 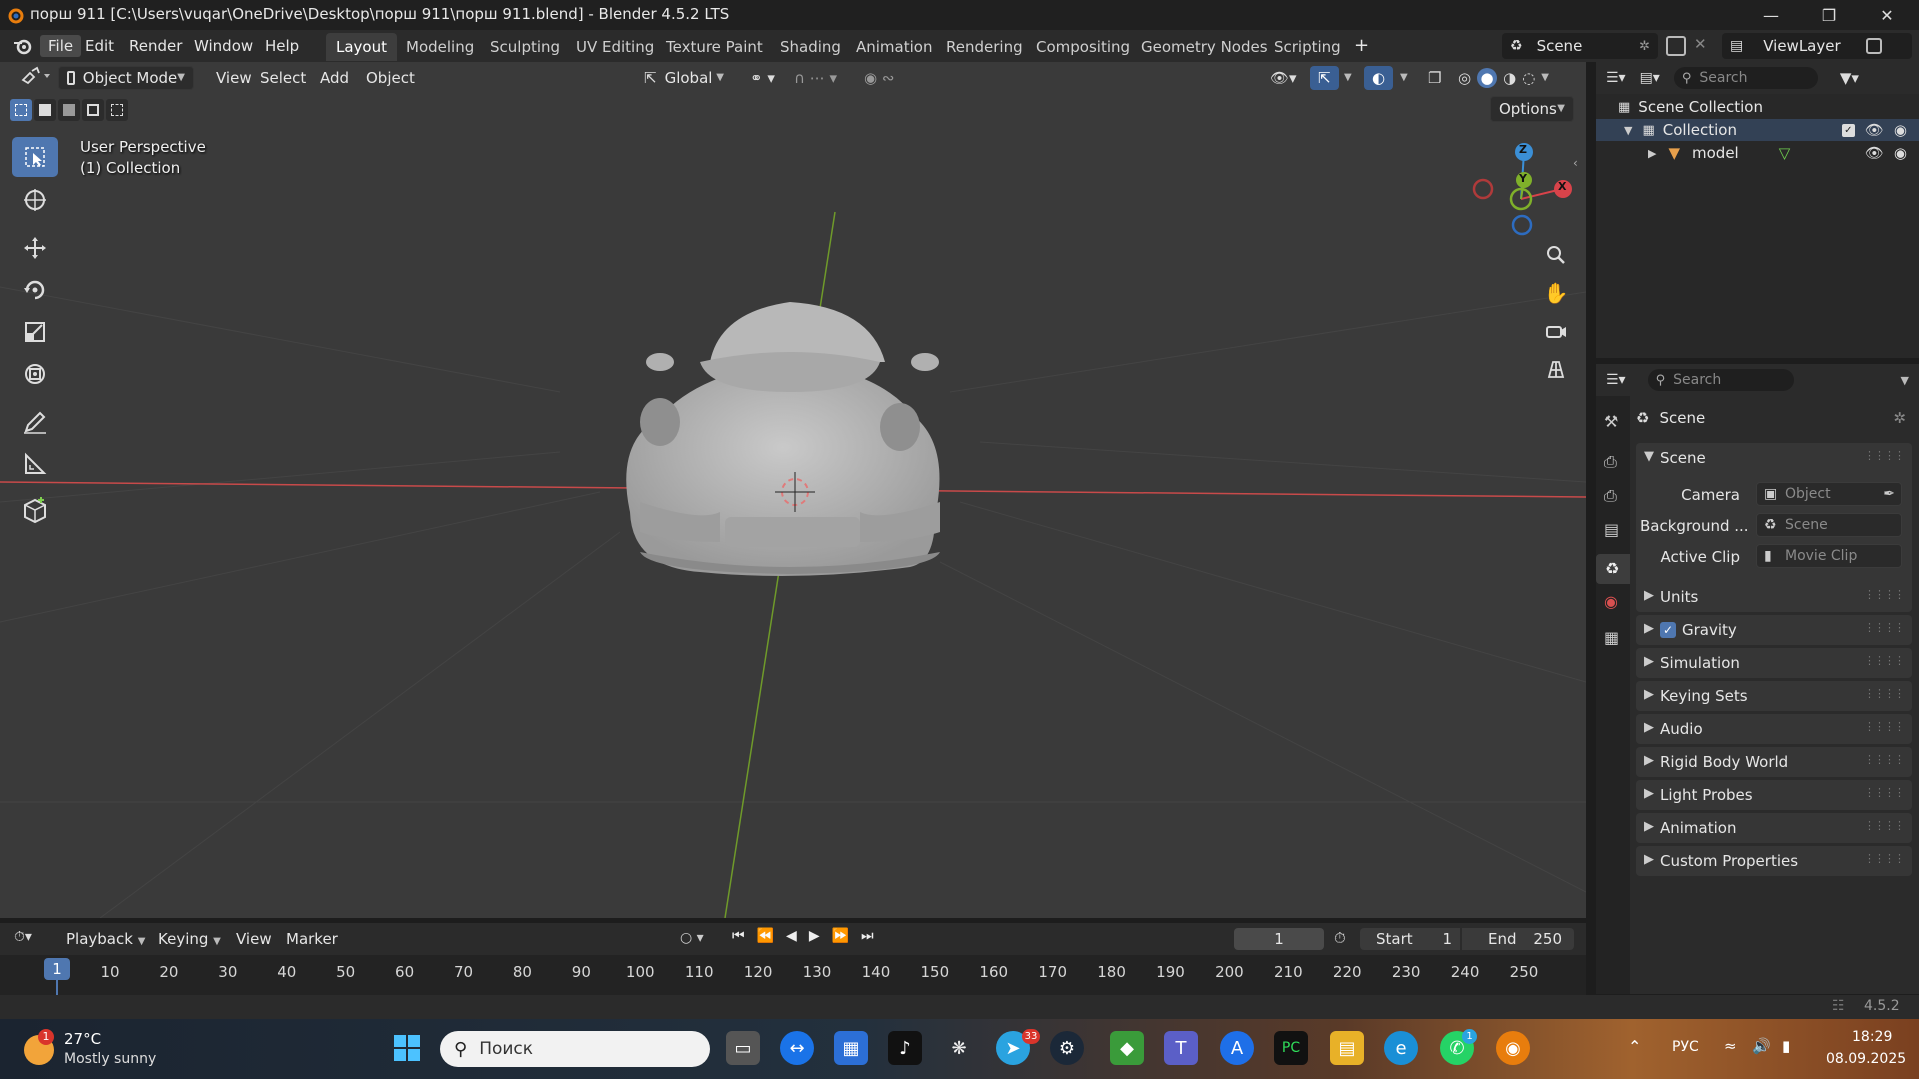 What do you see at coordinates (35, 78) in the screenshot?
I see `editor-type-icon` at bounding box center [35, 78].